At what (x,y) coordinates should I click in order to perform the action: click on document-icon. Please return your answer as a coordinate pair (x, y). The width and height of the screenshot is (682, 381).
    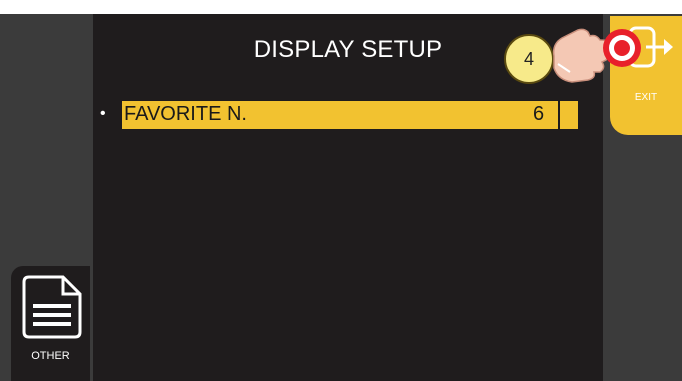
    Looking at the image, I should click on (52, 307).